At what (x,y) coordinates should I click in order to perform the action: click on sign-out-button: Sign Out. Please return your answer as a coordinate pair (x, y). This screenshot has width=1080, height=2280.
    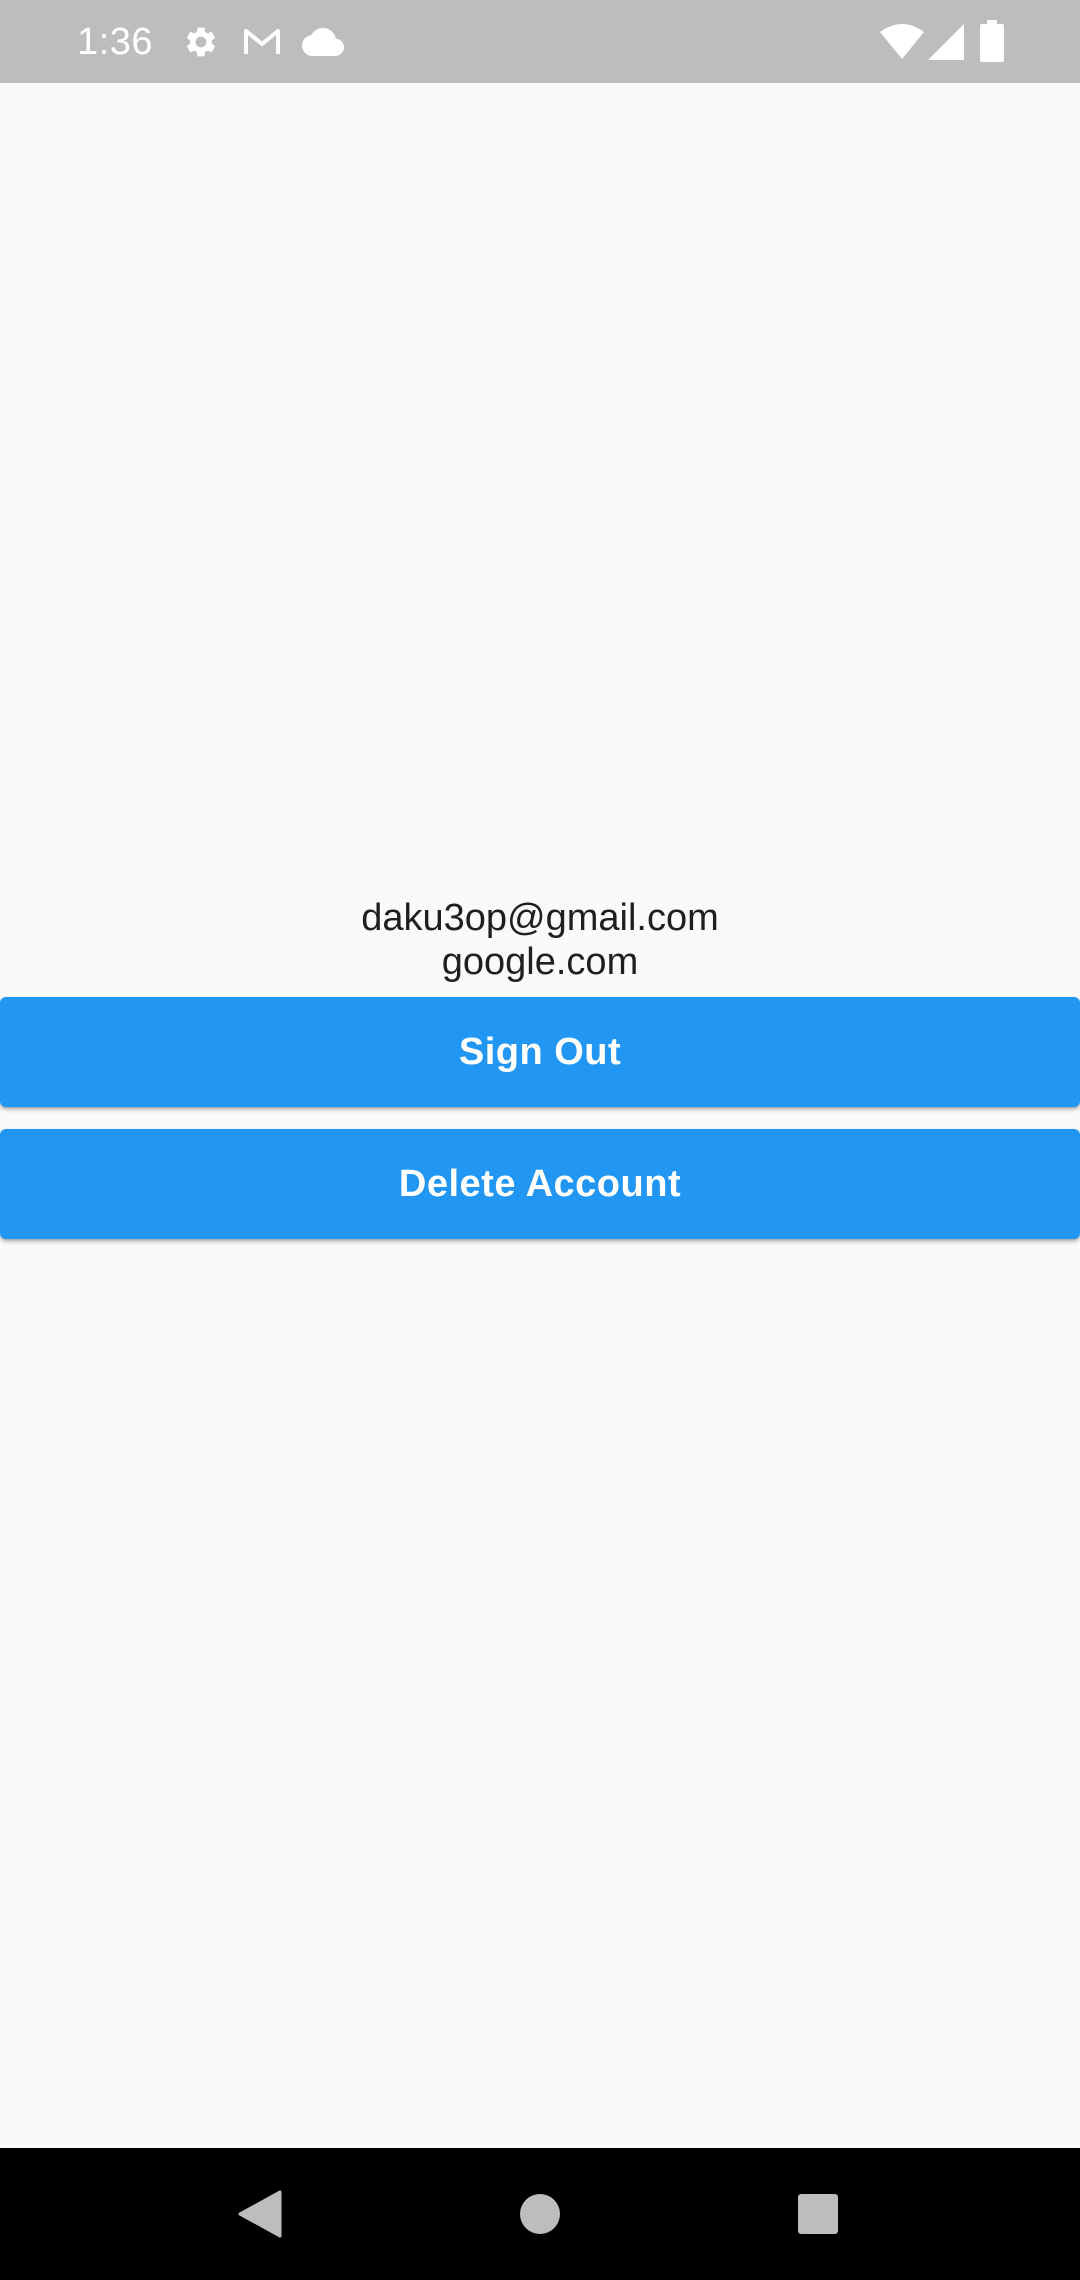
    Looking at the image, I should click on (540, 1052).